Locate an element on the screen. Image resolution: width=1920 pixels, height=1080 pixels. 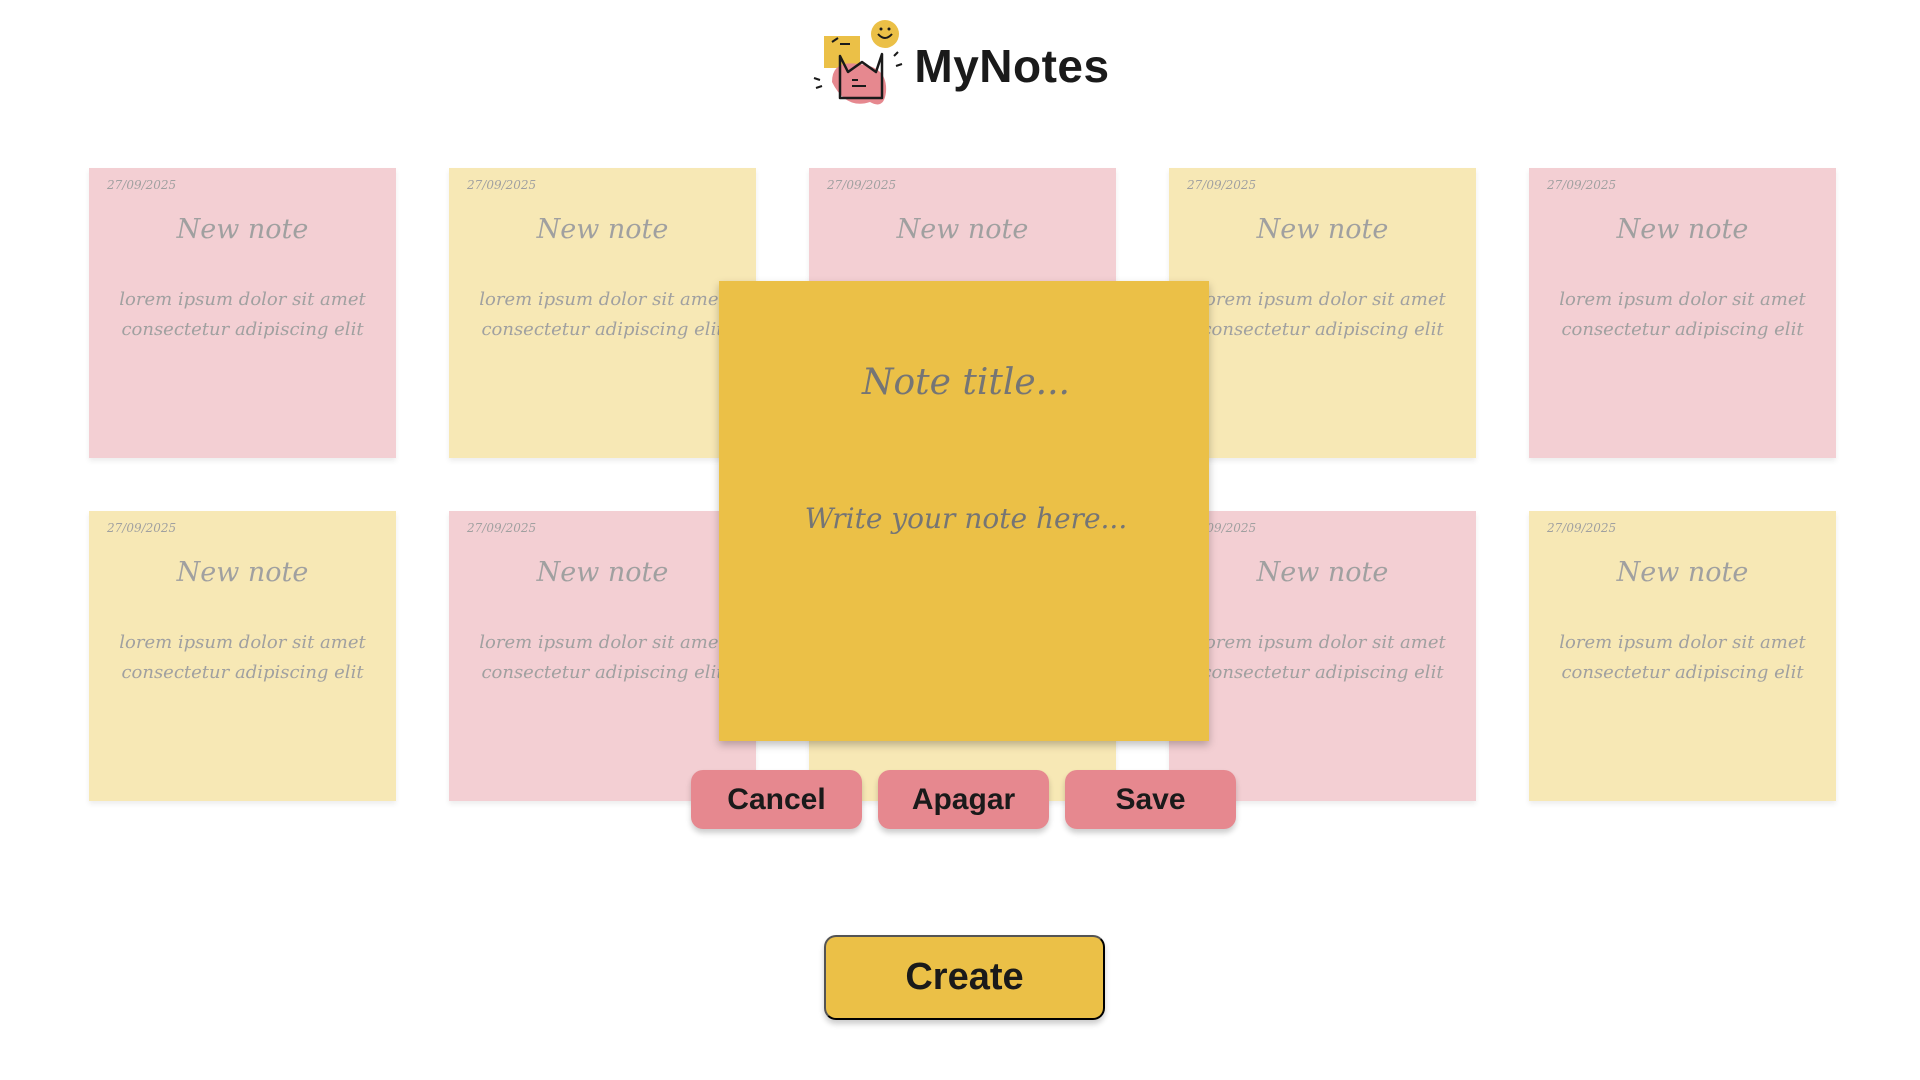
logo-icon is located at coordinates (858, 66).